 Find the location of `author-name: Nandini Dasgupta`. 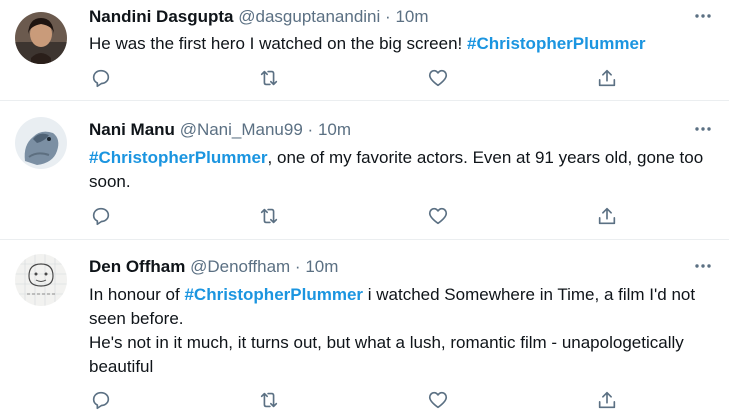

author-name: Nandini Dasgupta is located at coordinates (161, 16).